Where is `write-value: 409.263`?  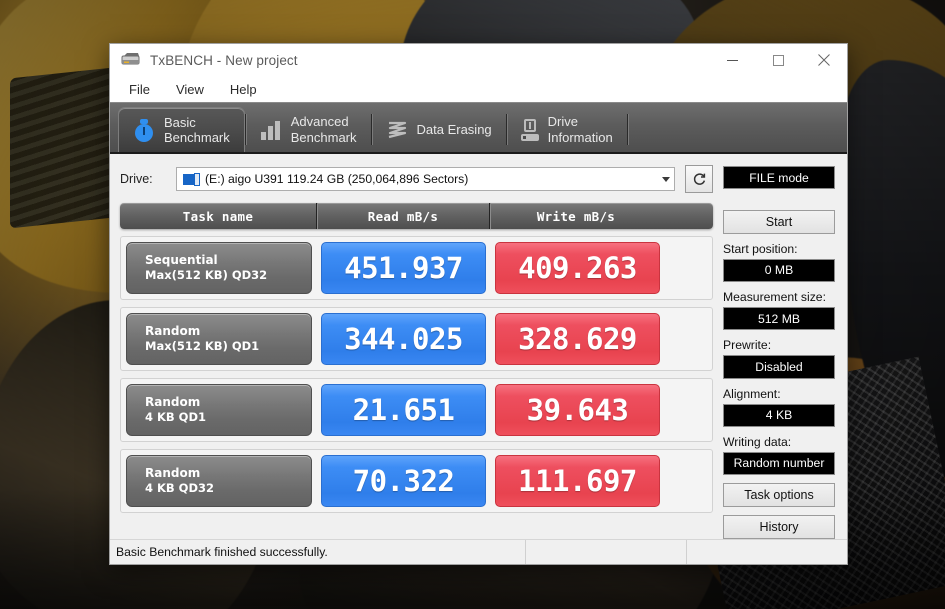 write-value: 409.263 is located at coordinates (577, 268).